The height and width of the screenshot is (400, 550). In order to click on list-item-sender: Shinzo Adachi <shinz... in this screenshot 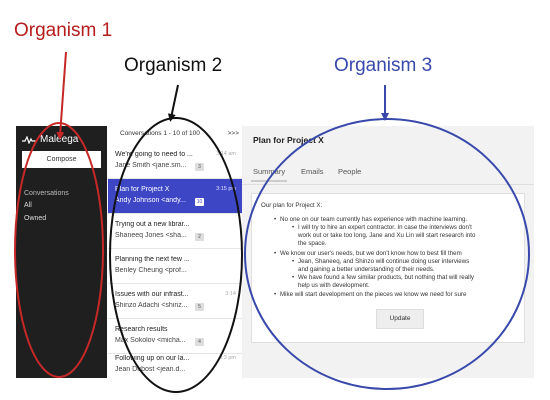, I will do `click(151, 305)`.